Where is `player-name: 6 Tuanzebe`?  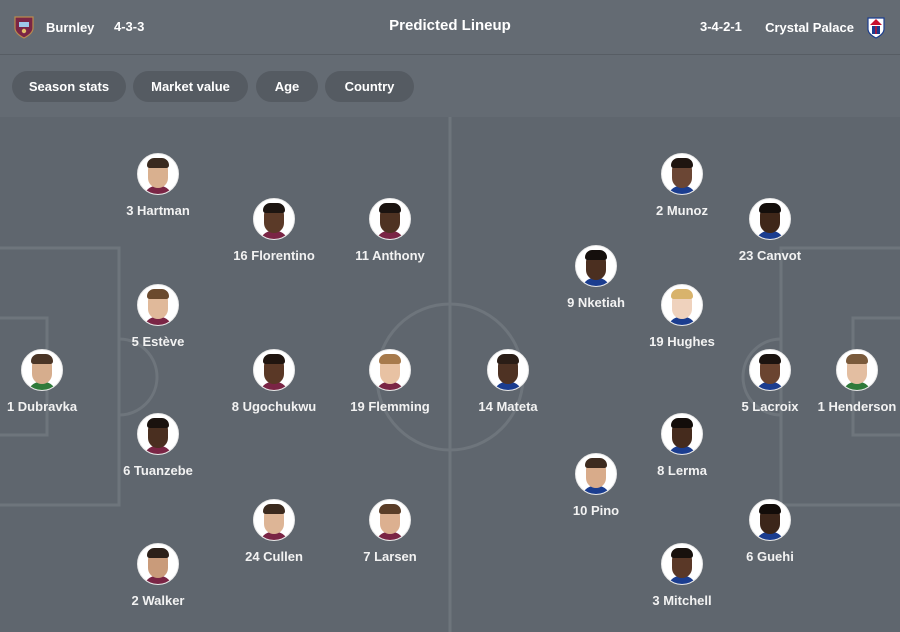
player-name: 6 Tuanzebe is located at coordinates (158, 470).